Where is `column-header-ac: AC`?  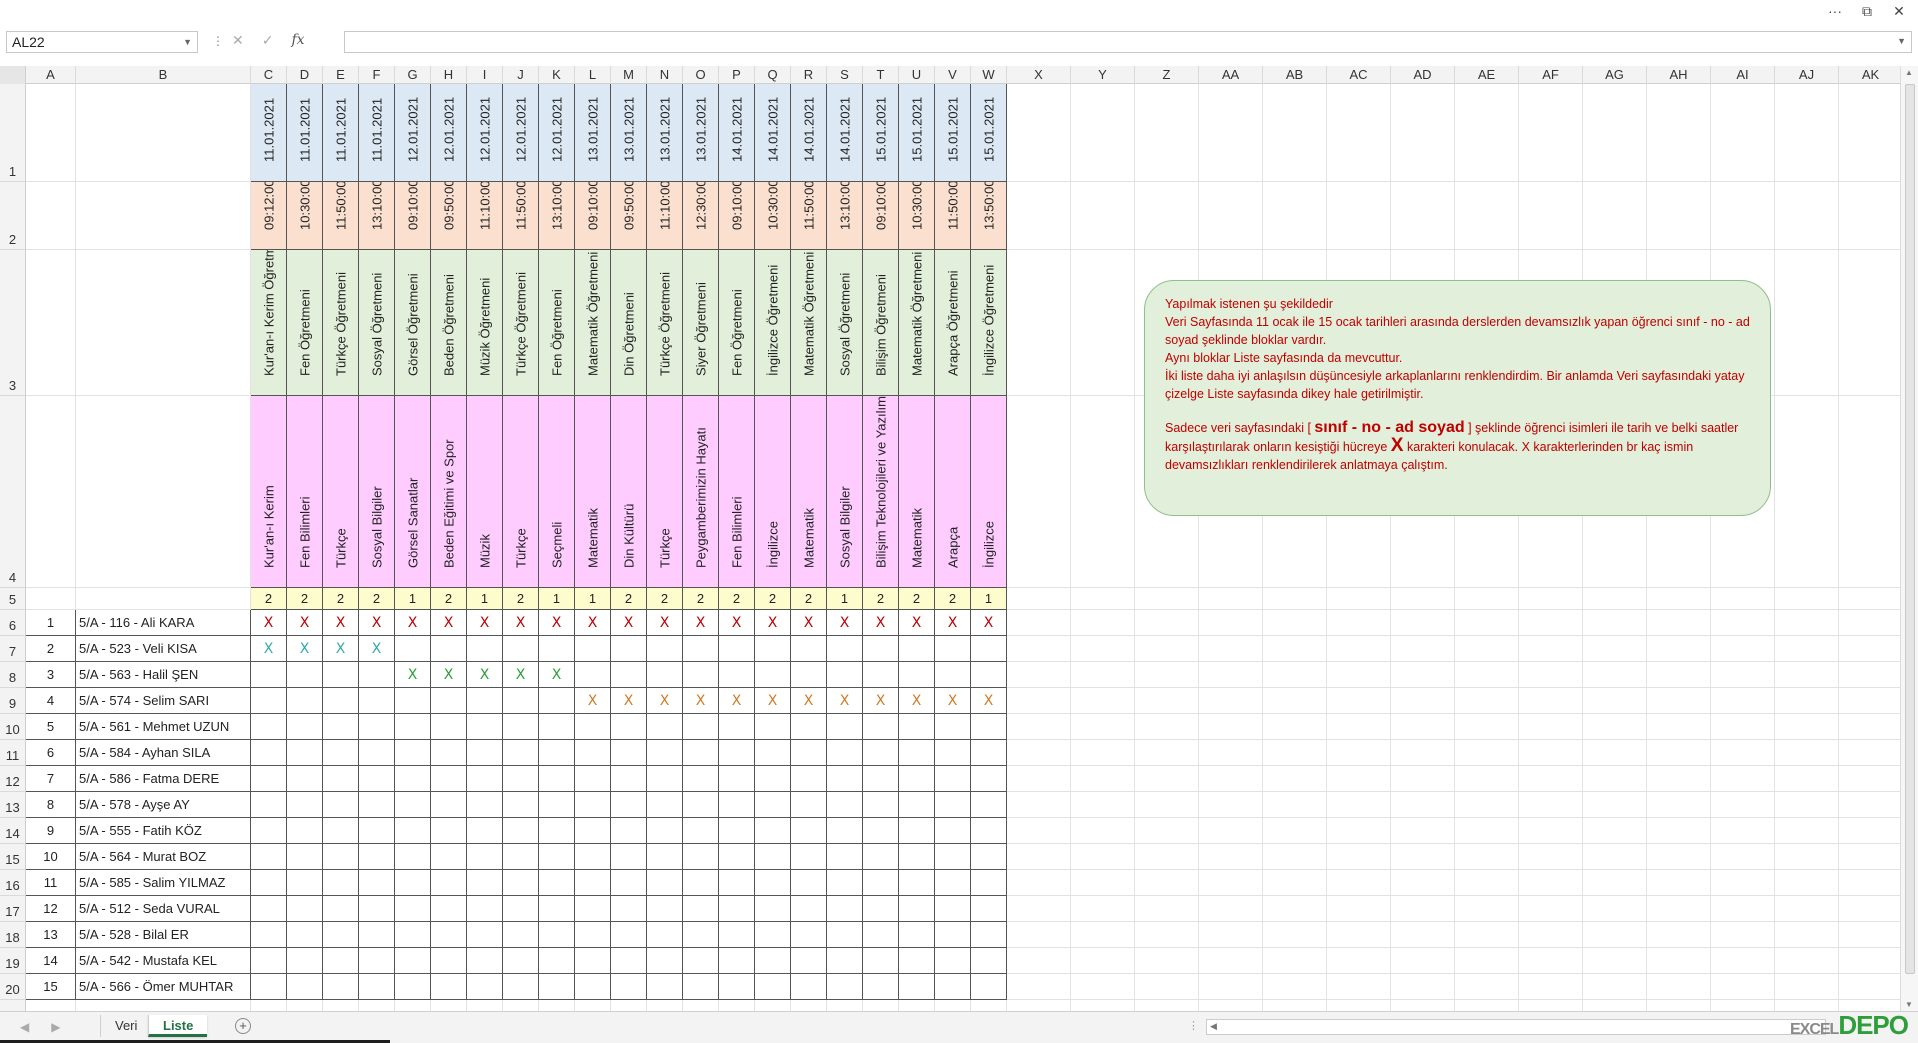
column-header-ac: AC is located at coordinates (1359, 75).